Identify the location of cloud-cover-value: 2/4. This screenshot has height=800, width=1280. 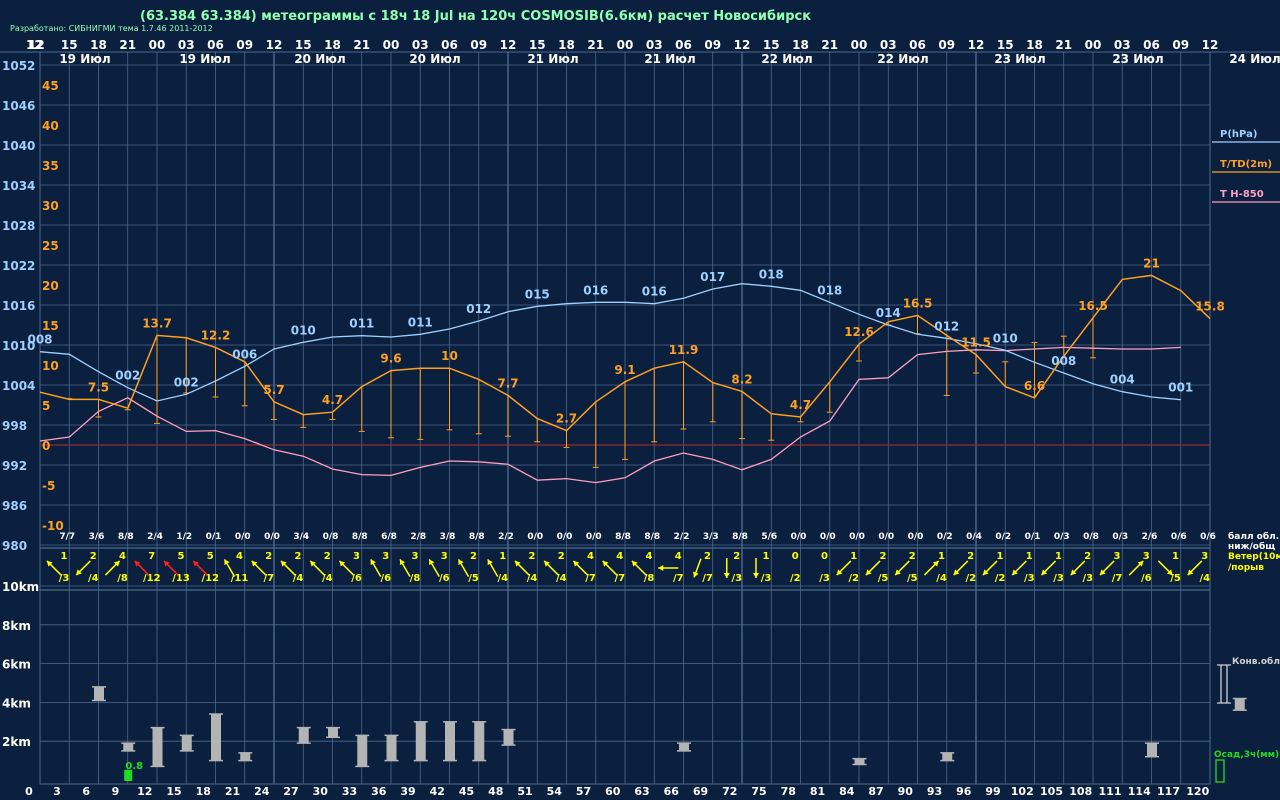
(155, 537).